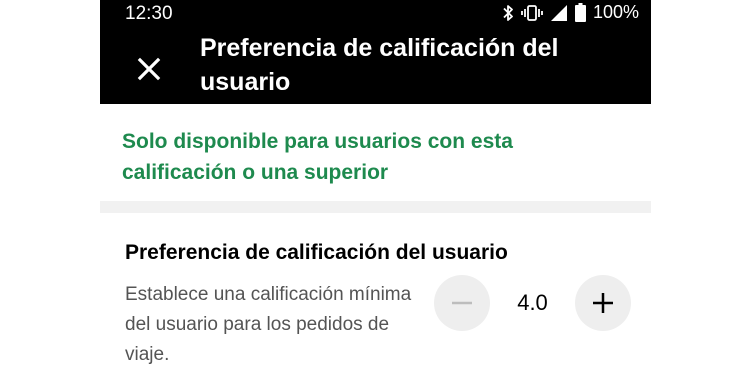  What do you see at coordinates (615, 12) in the screenshot?
I see `battery-percent: 100%` at bounding box center [615, 12].